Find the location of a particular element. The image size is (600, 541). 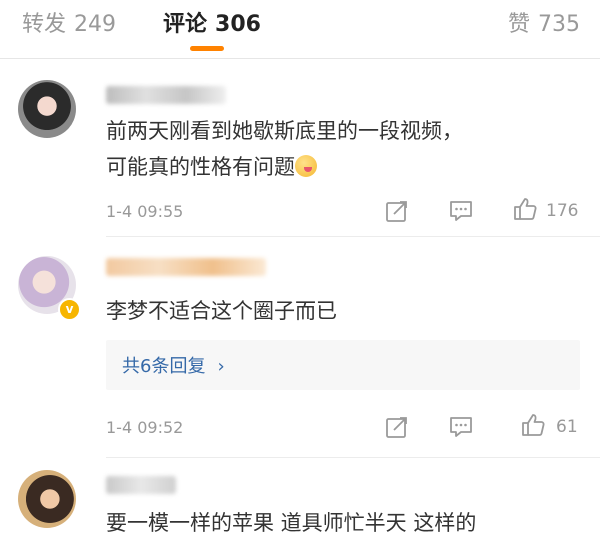

comment-timestamp: 1-4 09:52 is located at coordinates (145, 427).